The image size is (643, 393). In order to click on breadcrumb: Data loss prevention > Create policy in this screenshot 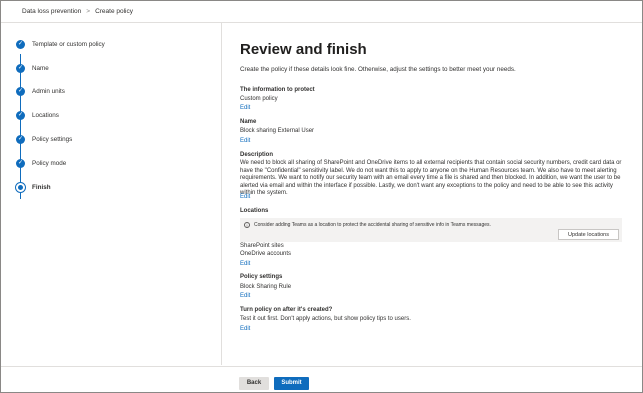, I will do `click(321, 12)`.